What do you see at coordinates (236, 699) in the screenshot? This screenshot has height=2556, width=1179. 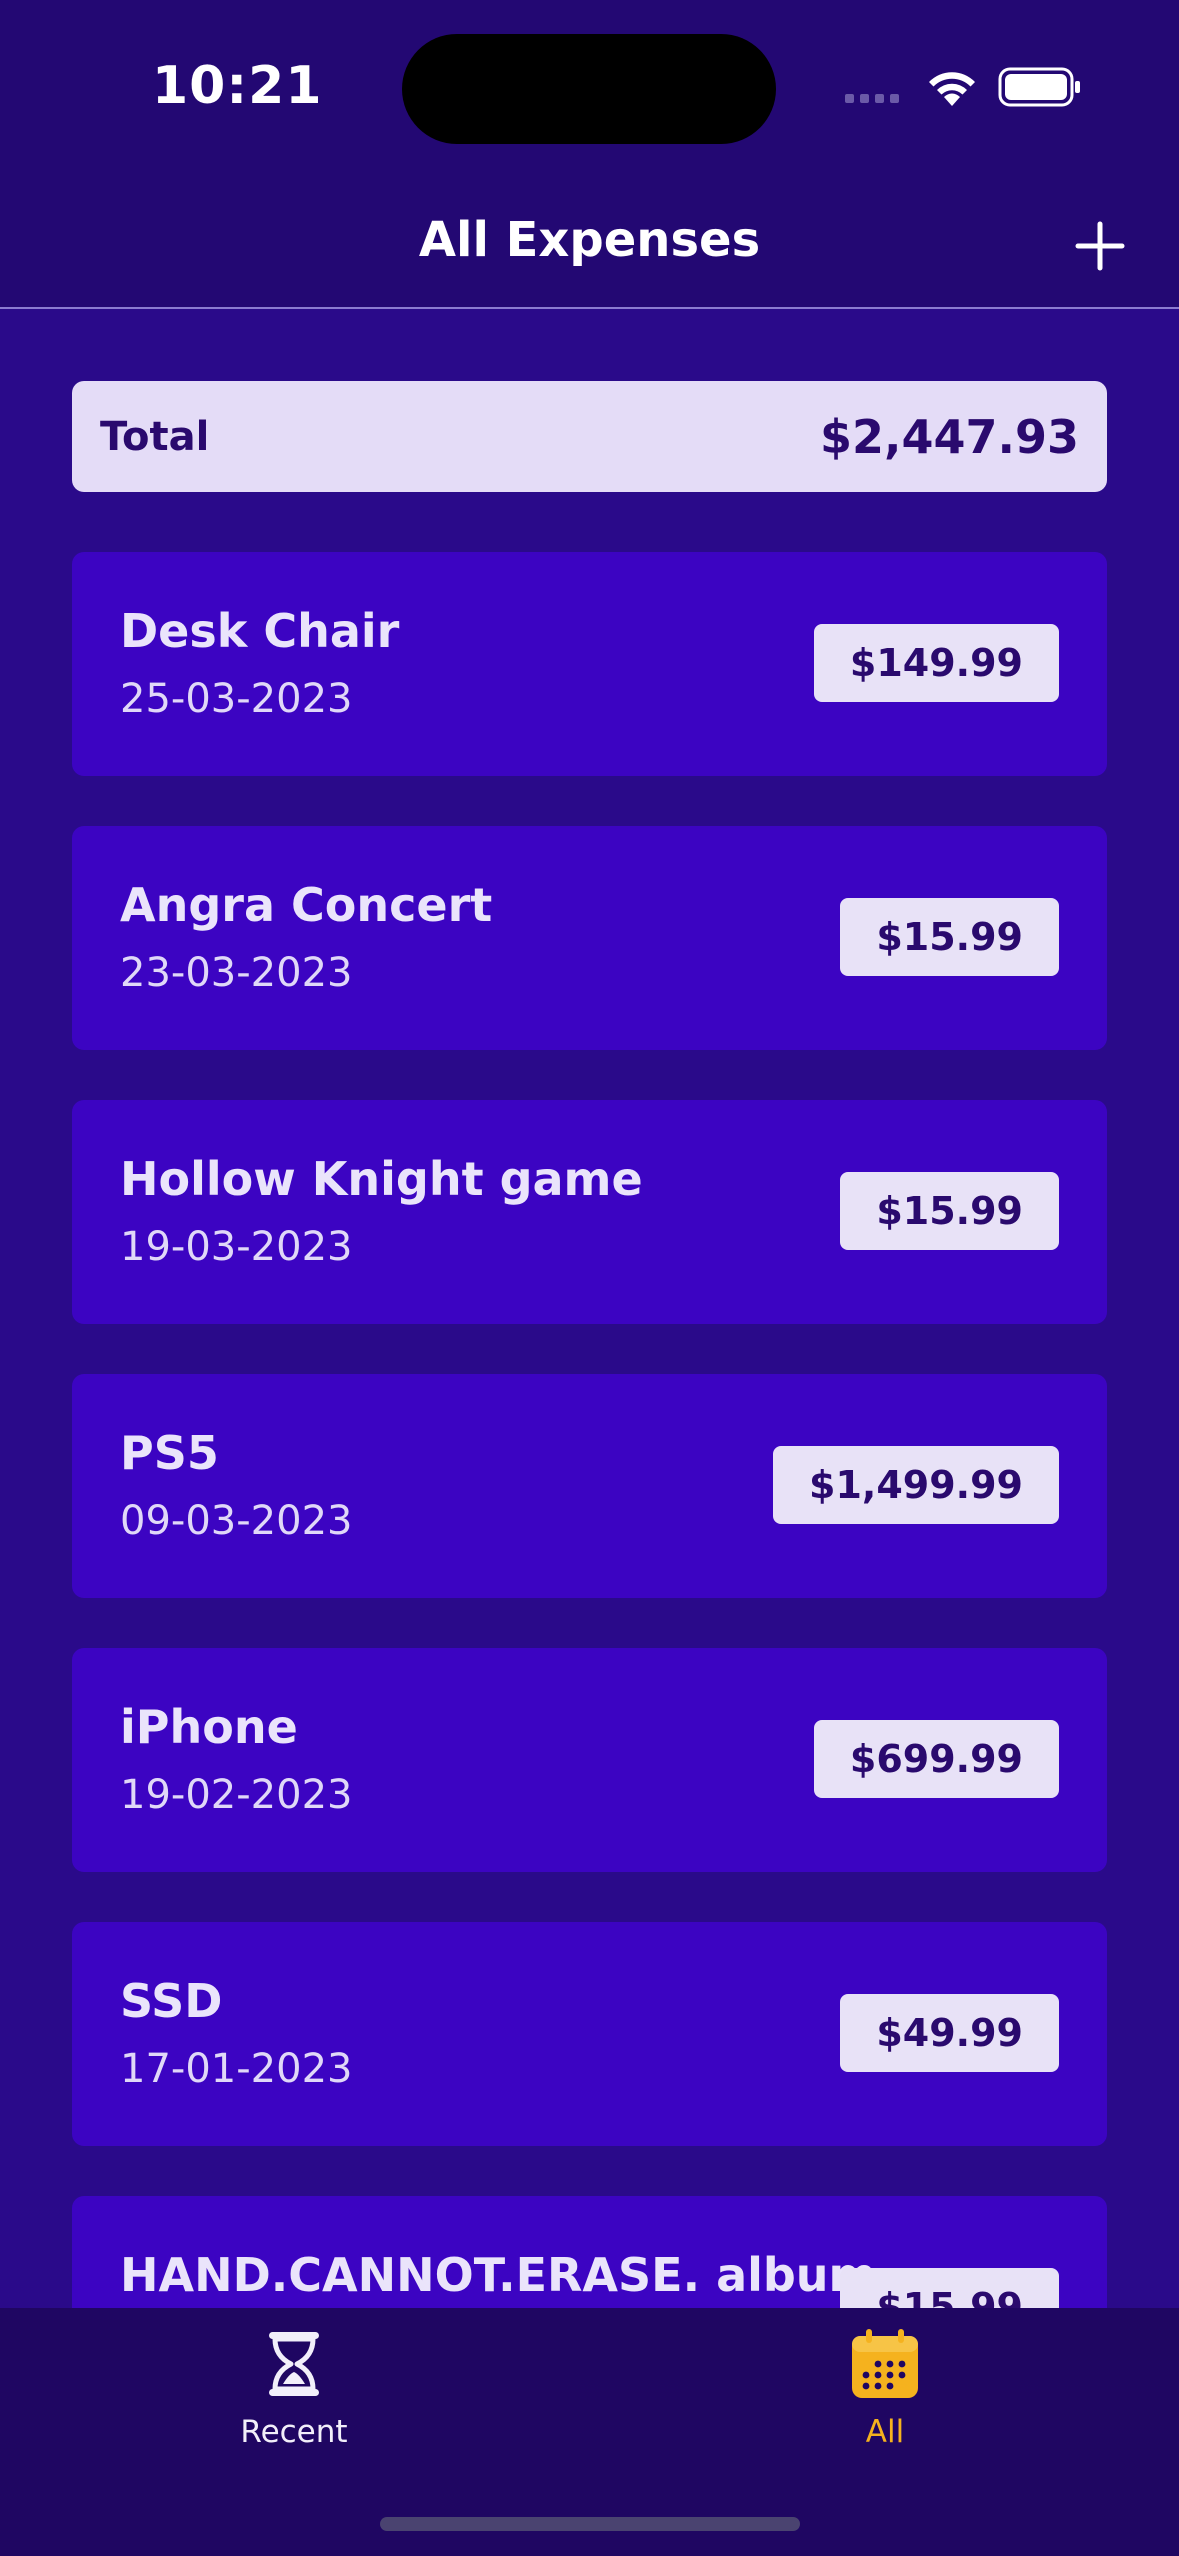 I see `expense-date: 25-03-2023` at bounding box center [236, 699].